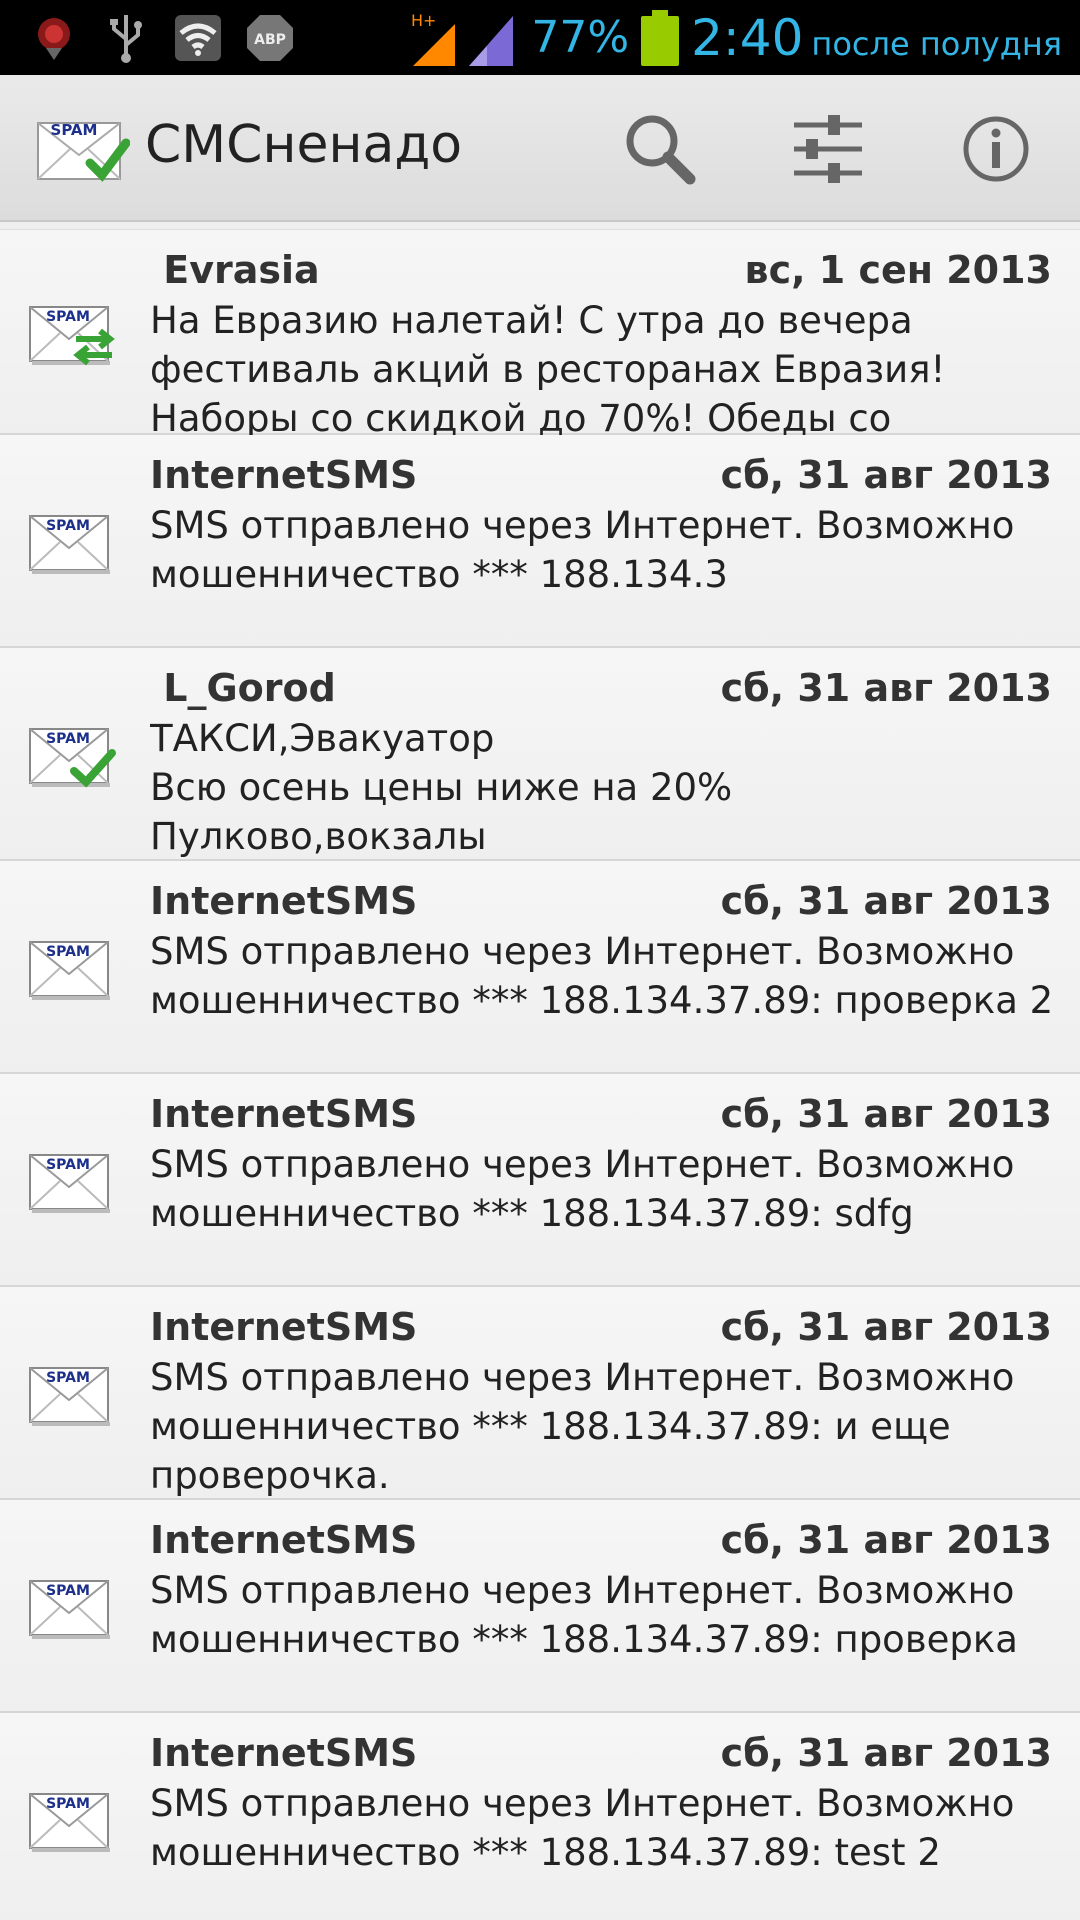 The height and width of the screenshot is (1920, 1080). What do you see at coordinates (73, 332) in the screenshot?
I see `spam-forward-icon: SPAM` at bounding box center [73, 332].